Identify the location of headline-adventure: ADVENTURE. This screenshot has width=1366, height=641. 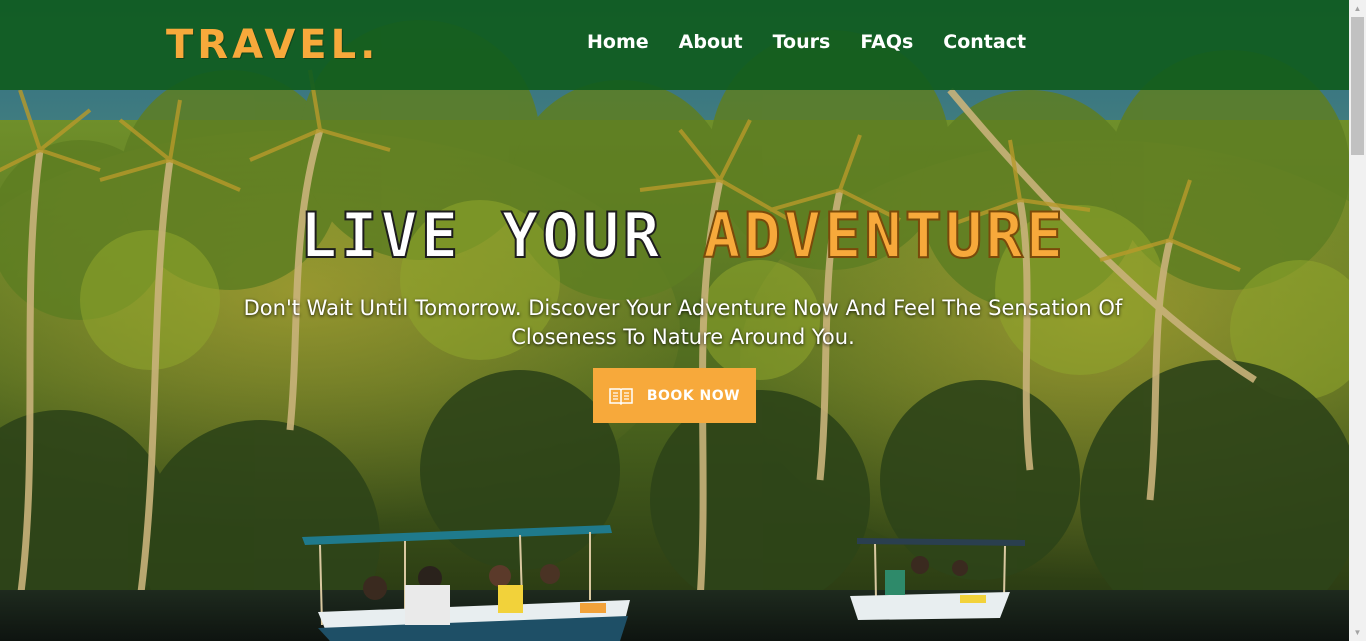
(884, 235).